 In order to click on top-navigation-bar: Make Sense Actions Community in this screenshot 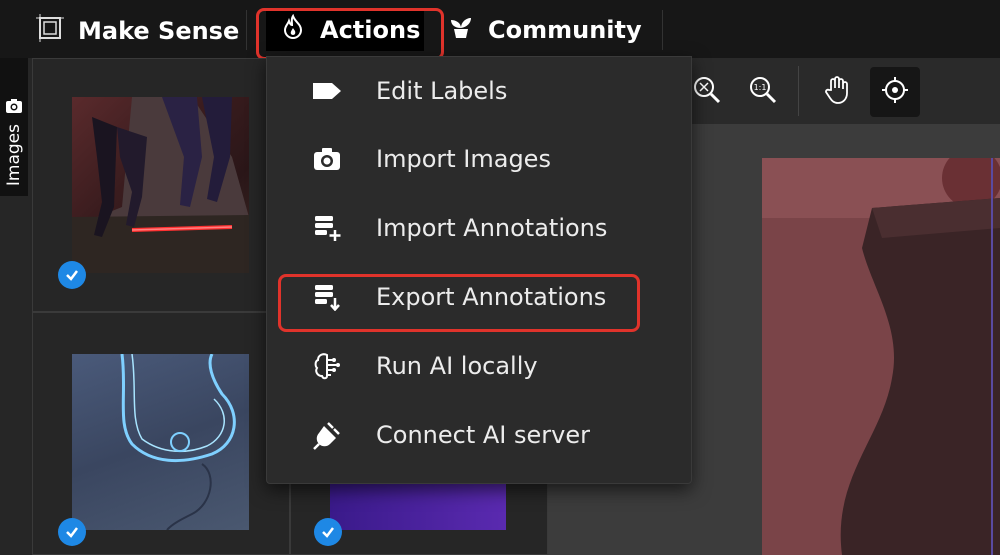, I will do `click(500, 30)`.